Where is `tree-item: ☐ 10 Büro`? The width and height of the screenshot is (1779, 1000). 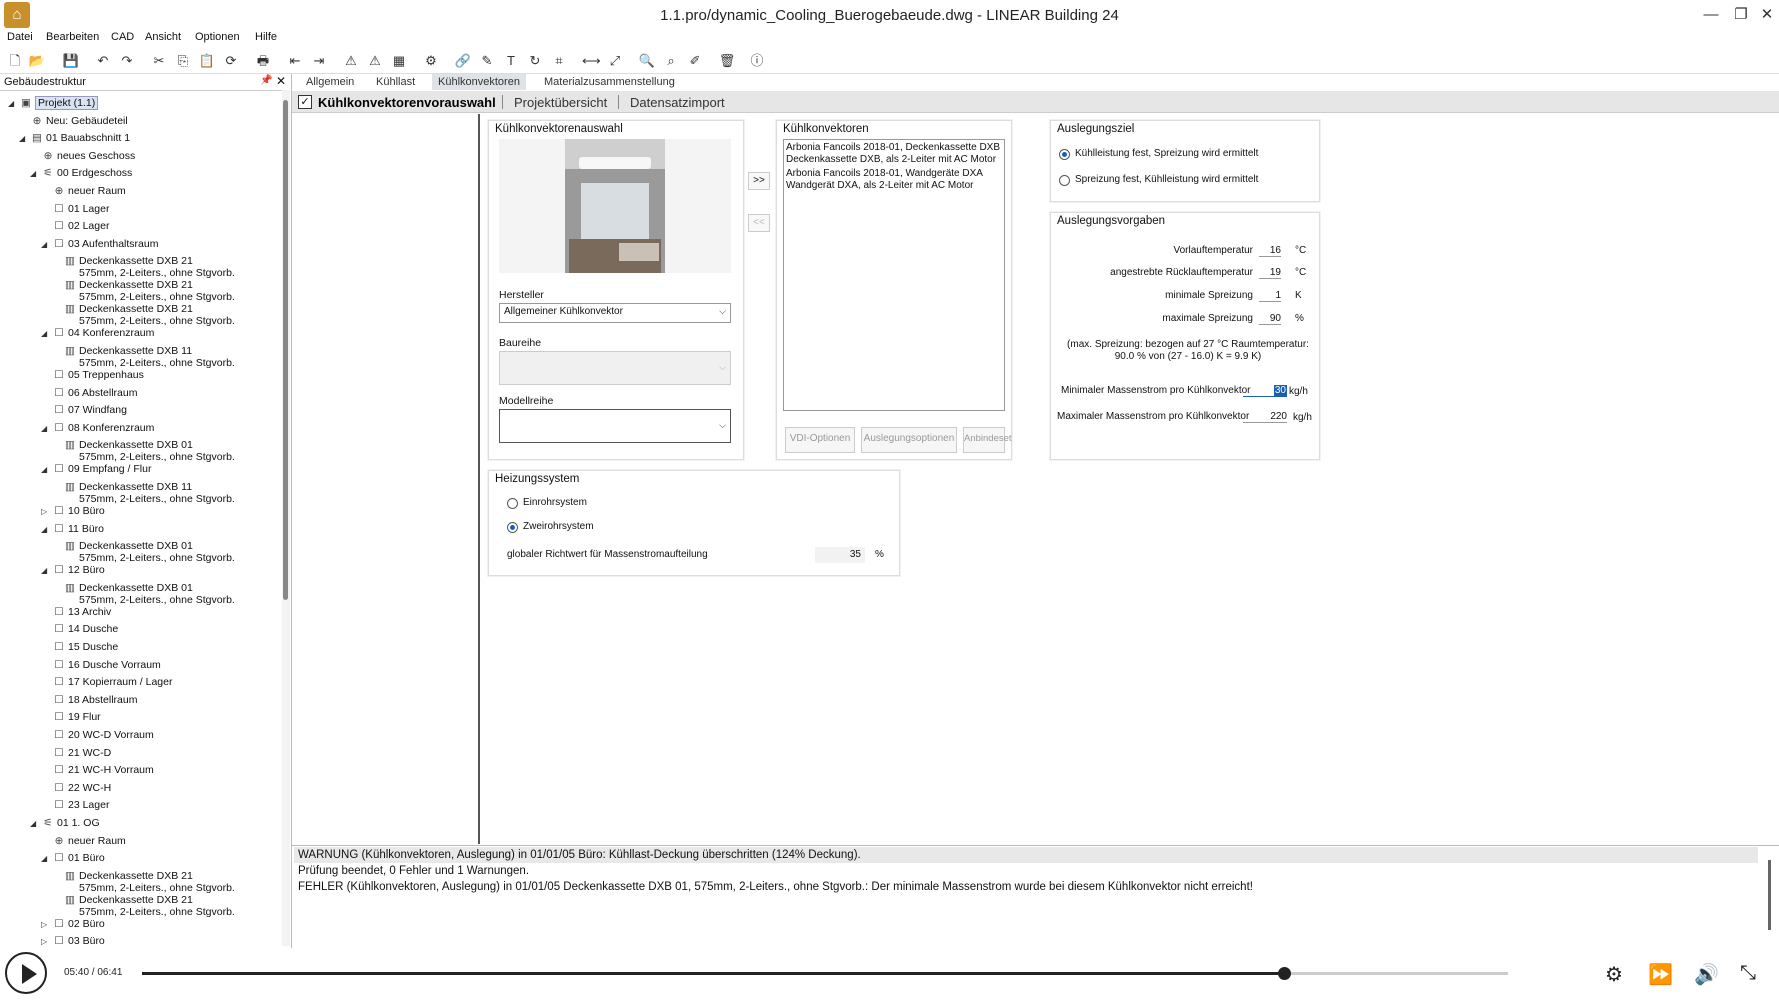
tree-item: ☐ 10 Büro is located at coordinates (79, 511).